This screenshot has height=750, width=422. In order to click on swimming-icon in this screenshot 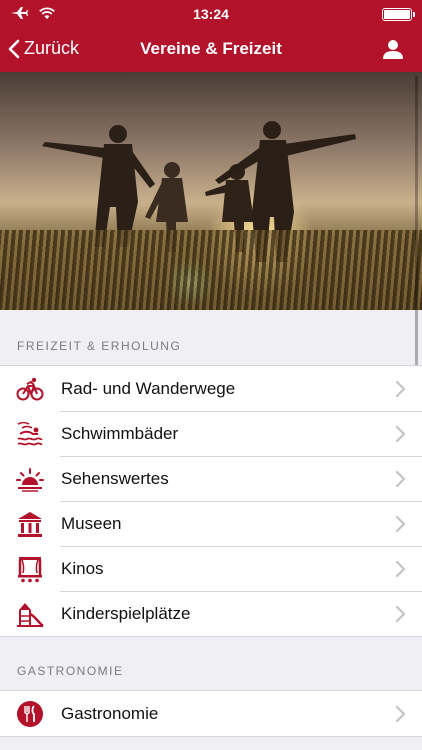, I will do `click(30, 433)`.